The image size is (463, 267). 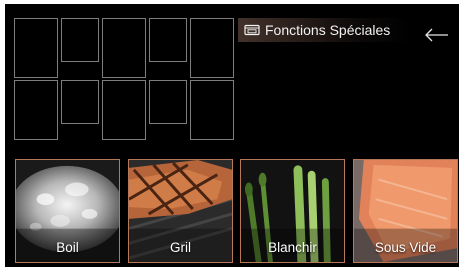 What do you see at coordinates (180, 247) in the screenshot?
I see `tile-label: Gril` at bounding box center [180, 247].